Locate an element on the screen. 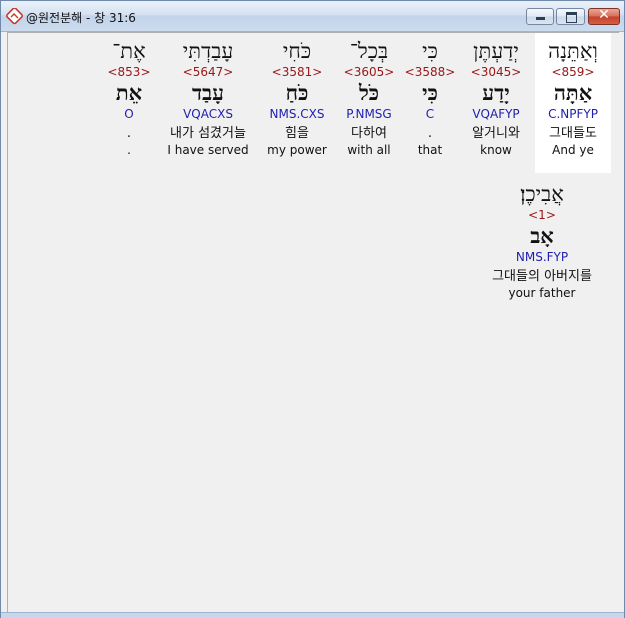 This screenshot has width=625, height=618. close-button: ✕ is located at coordinates (604, 16).